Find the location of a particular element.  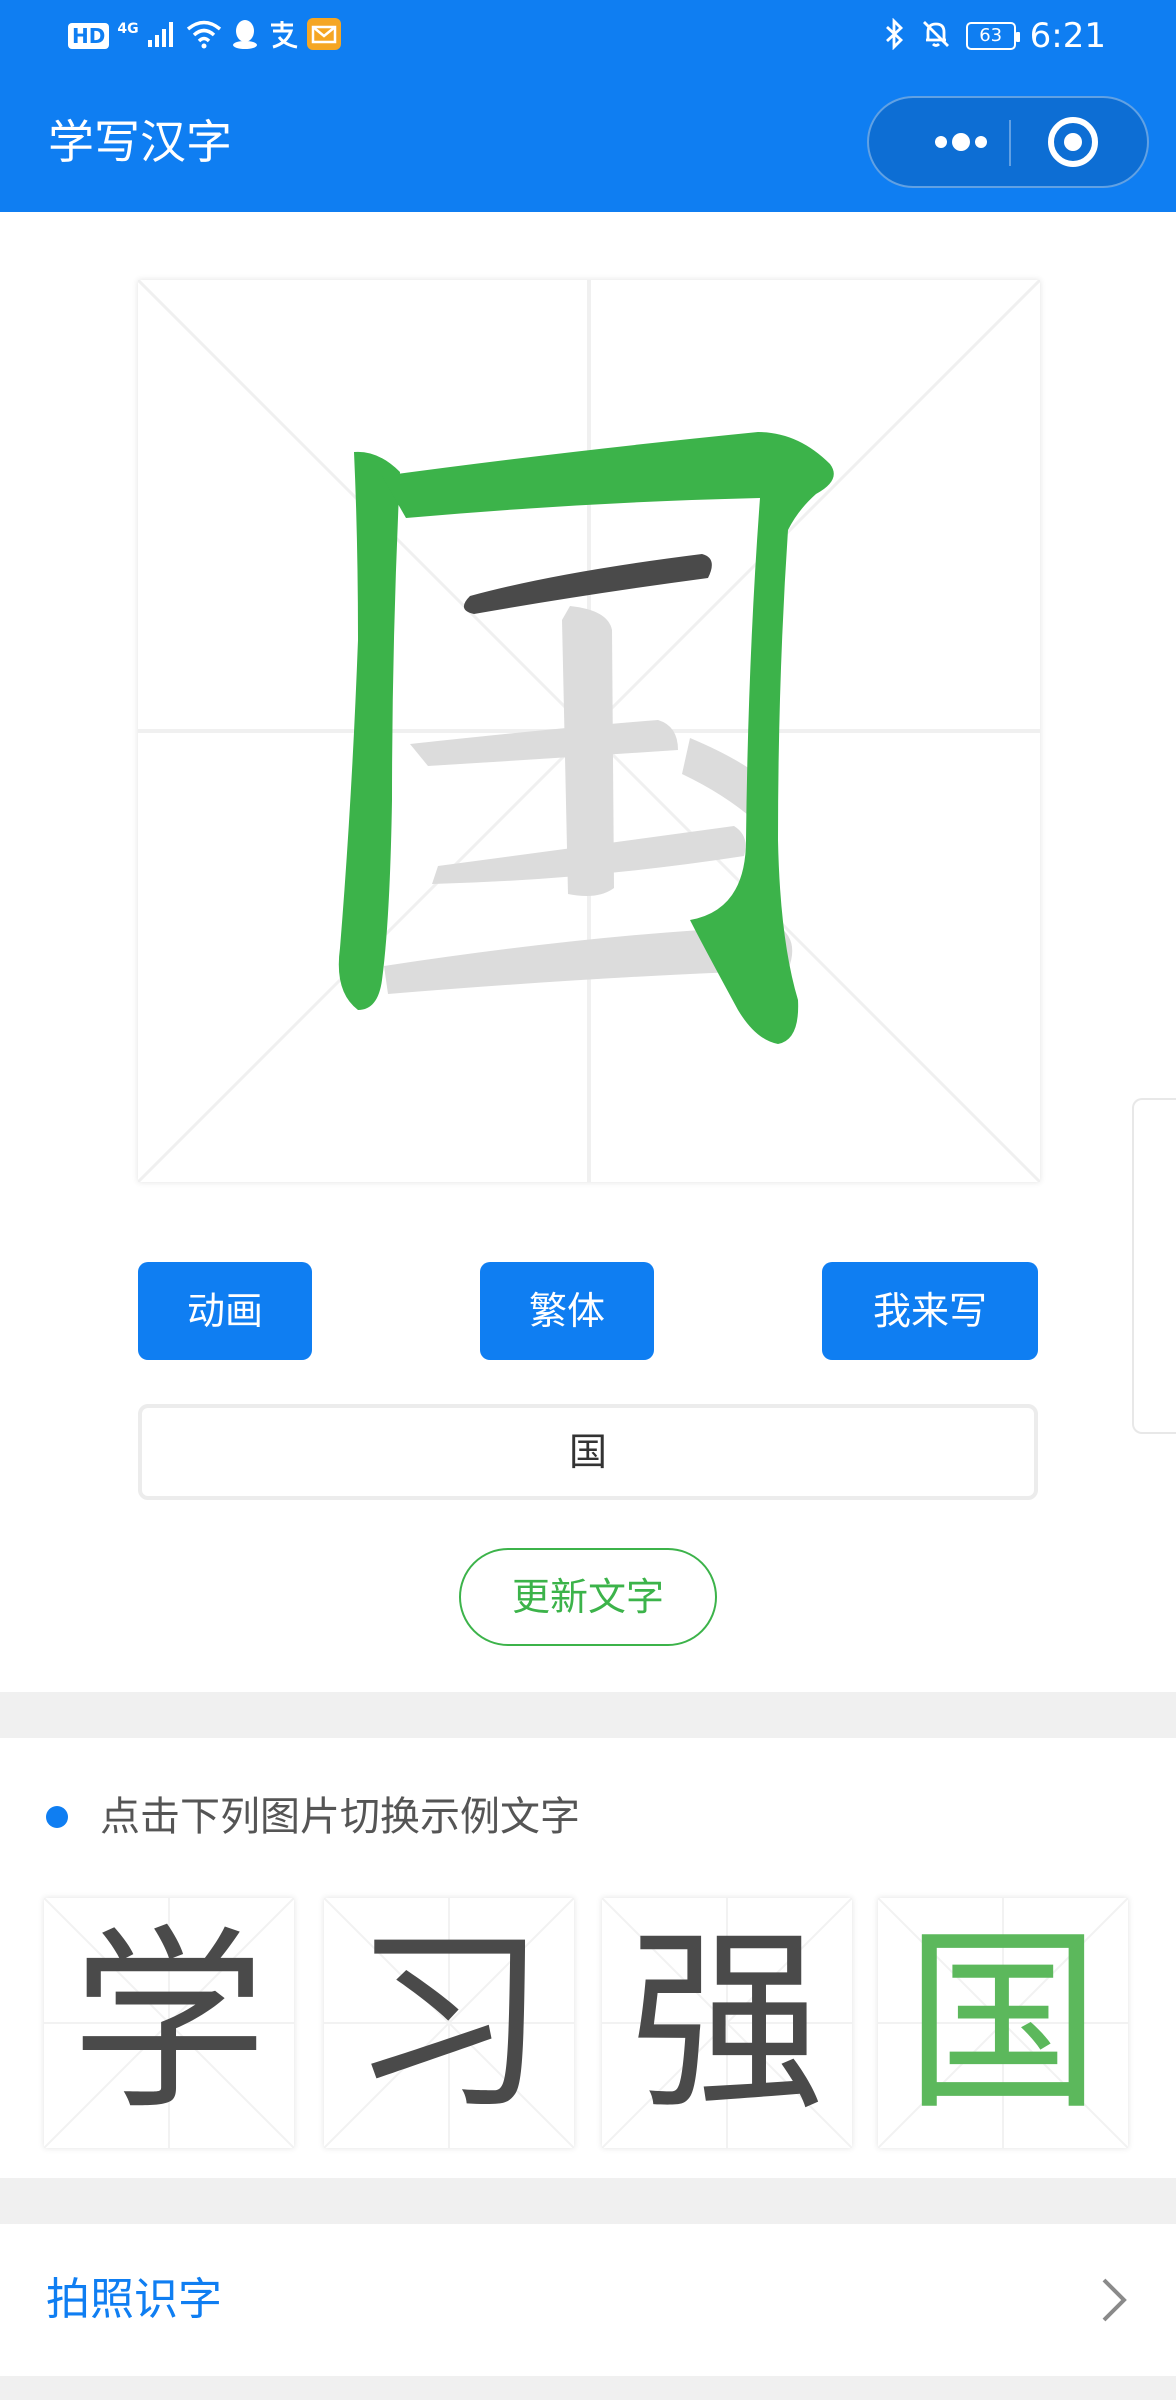

status-right-icons: 63 6:21 is located at coordinates (995, 36).